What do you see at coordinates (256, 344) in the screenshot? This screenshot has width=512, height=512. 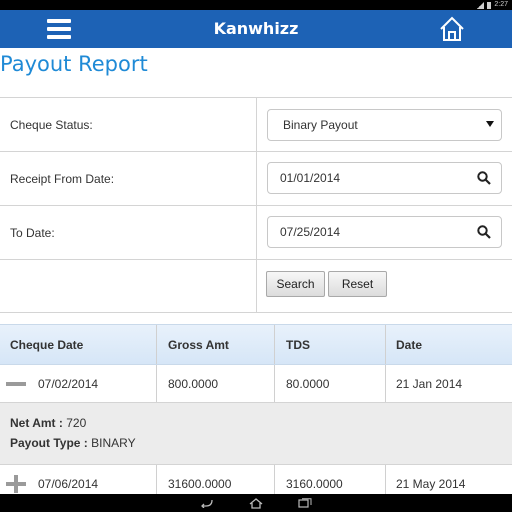 I see `table-header: Cheque Date Gross Amt TDS Date` at bounding box center [256, 344].